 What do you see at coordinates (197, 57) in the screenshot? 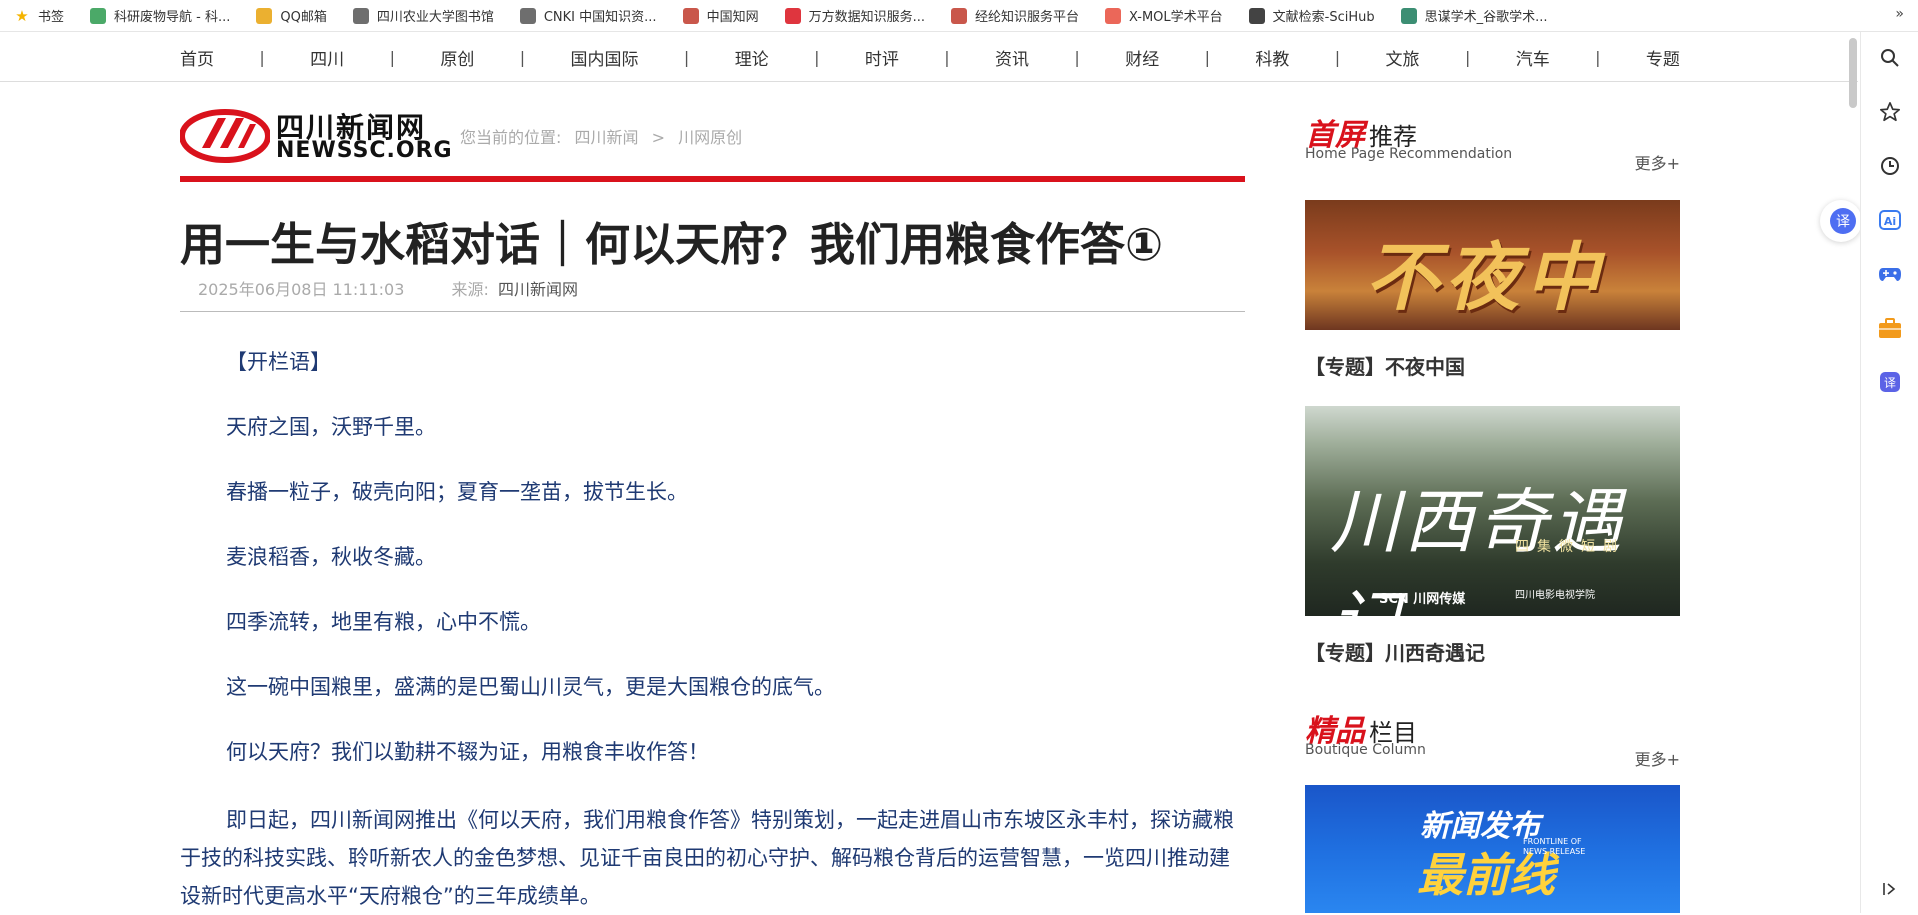
I see `nav-item: 首页` at bounding box center [197, 57].